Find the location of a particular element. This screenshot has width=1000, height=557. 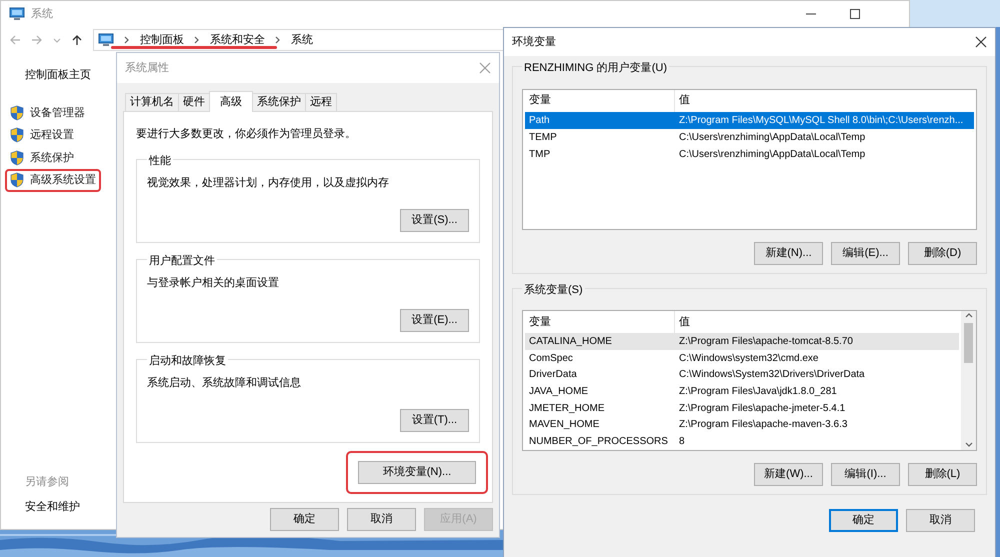

variable-list: 变量 值 Path Z:\Program Files\MySQL\MySQL Shell 8.0\bin\;C:\Users\renzh... TEMP C:\Users\renzhiming\AppData\Local\Temp TMP C:\Users\renzhiming\AppData\Local\Temp is located at coordinates (749, 159).